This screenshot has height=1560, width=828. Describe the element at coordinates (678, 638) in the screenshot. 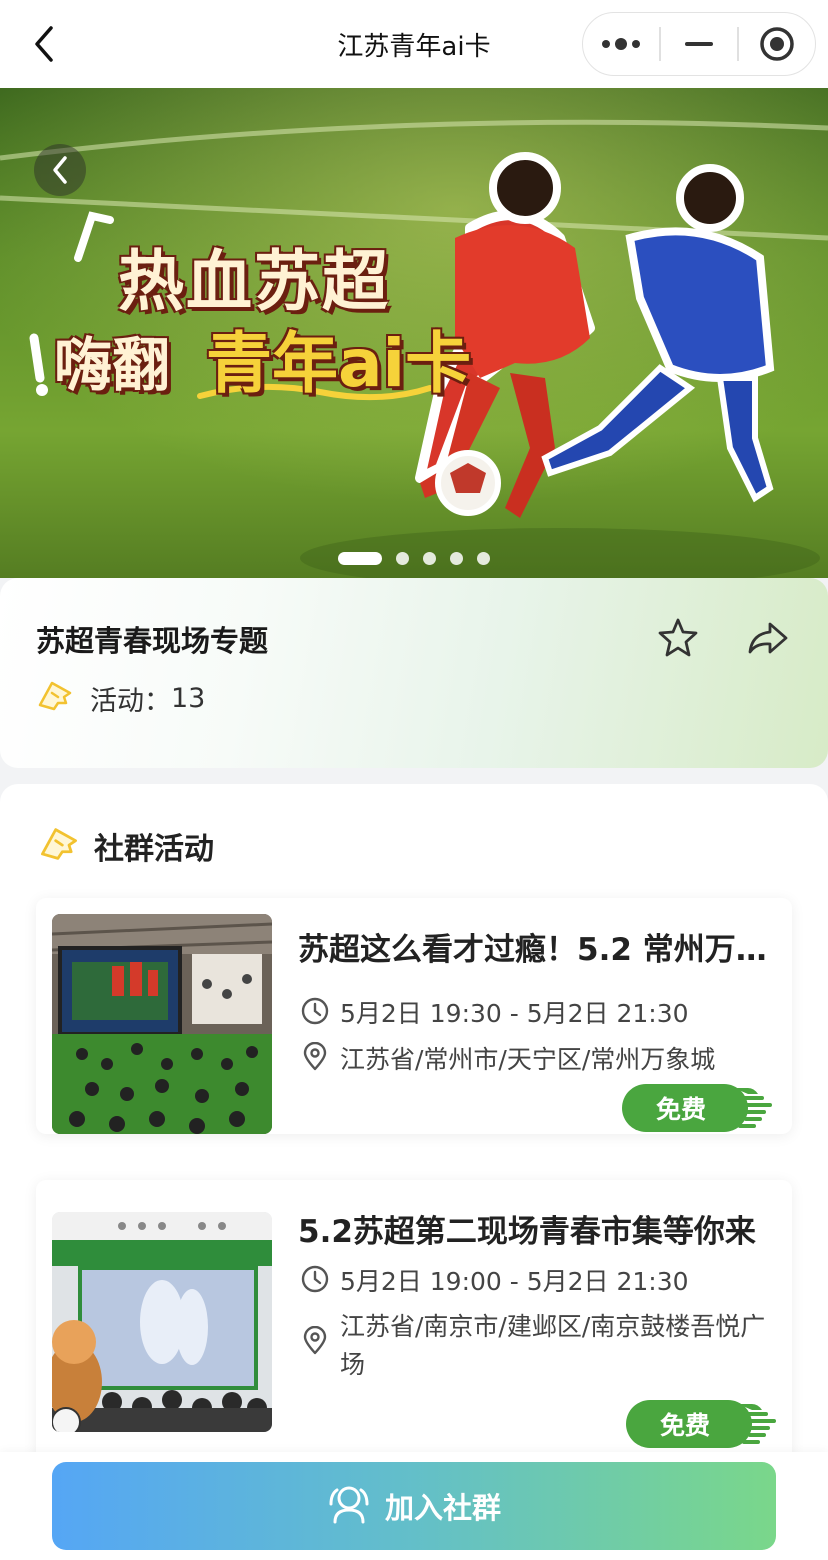

I see `favorite-star-icon` at that location.